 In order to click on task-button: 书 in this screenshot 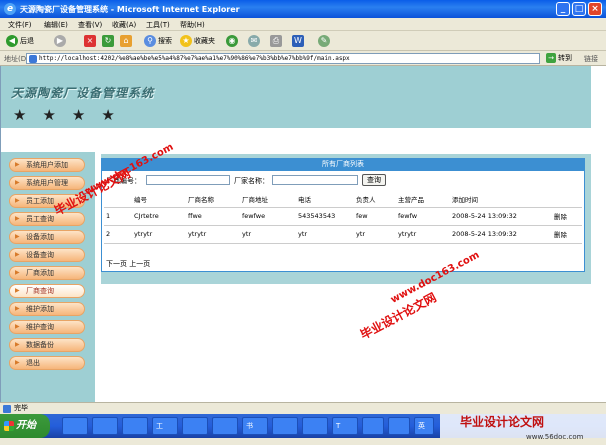, I will do `click(255, 426)`.